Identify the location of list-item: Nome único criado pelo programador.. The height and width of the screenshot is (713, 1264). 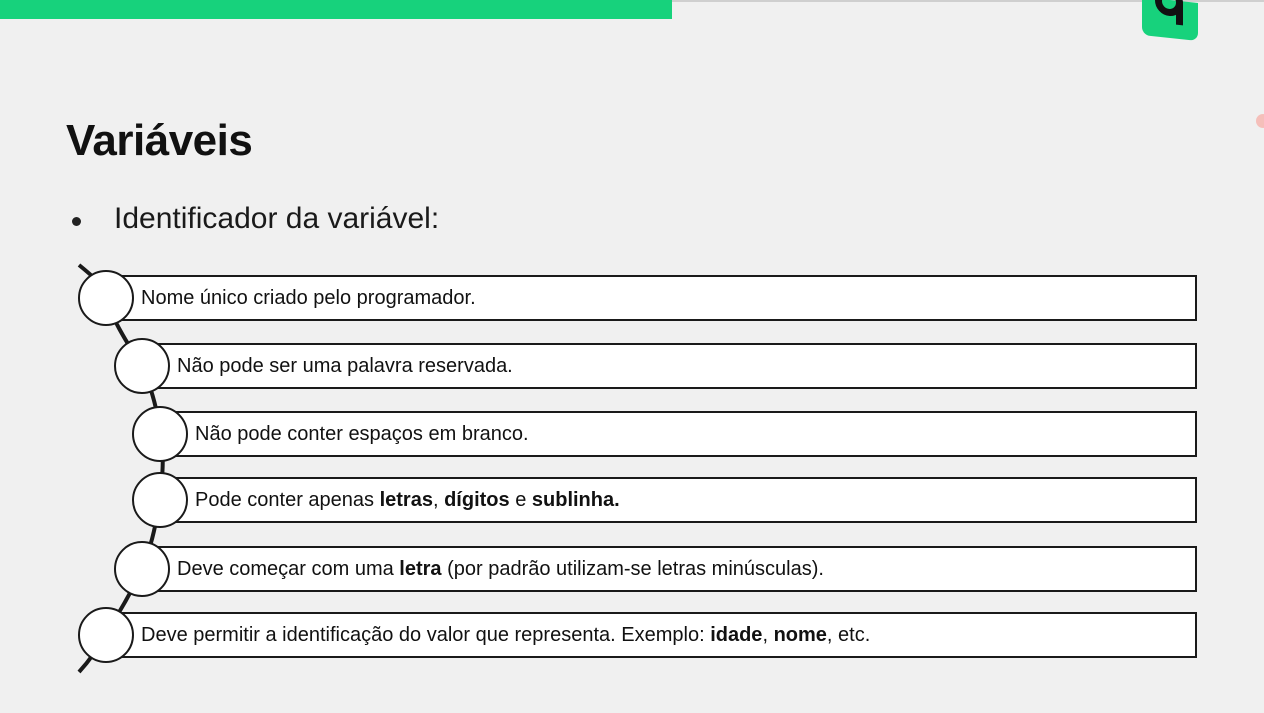
(652, 298).